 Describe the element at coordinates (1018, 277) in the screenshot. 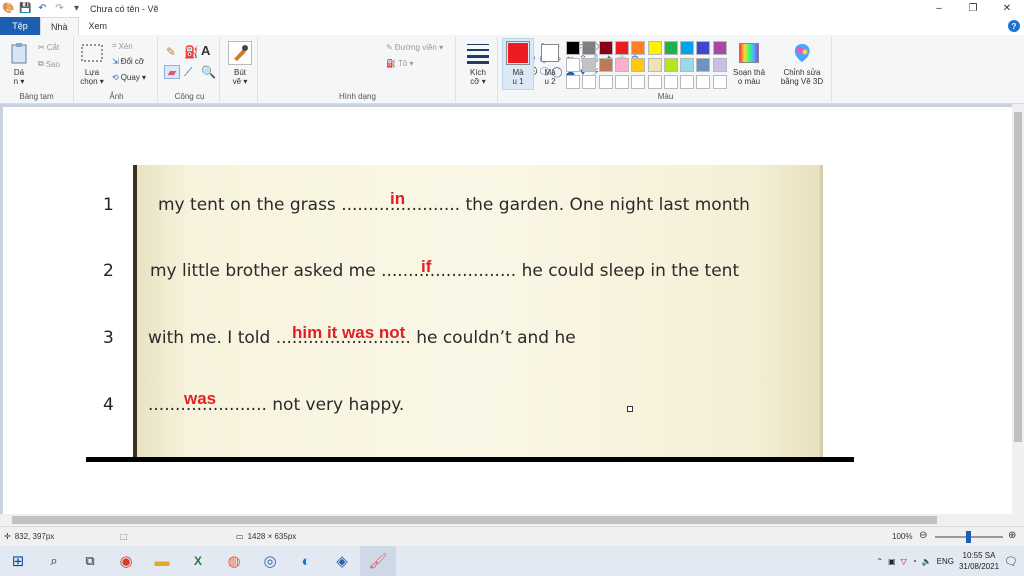

I see `vertical-scroll-thumb` at that location.